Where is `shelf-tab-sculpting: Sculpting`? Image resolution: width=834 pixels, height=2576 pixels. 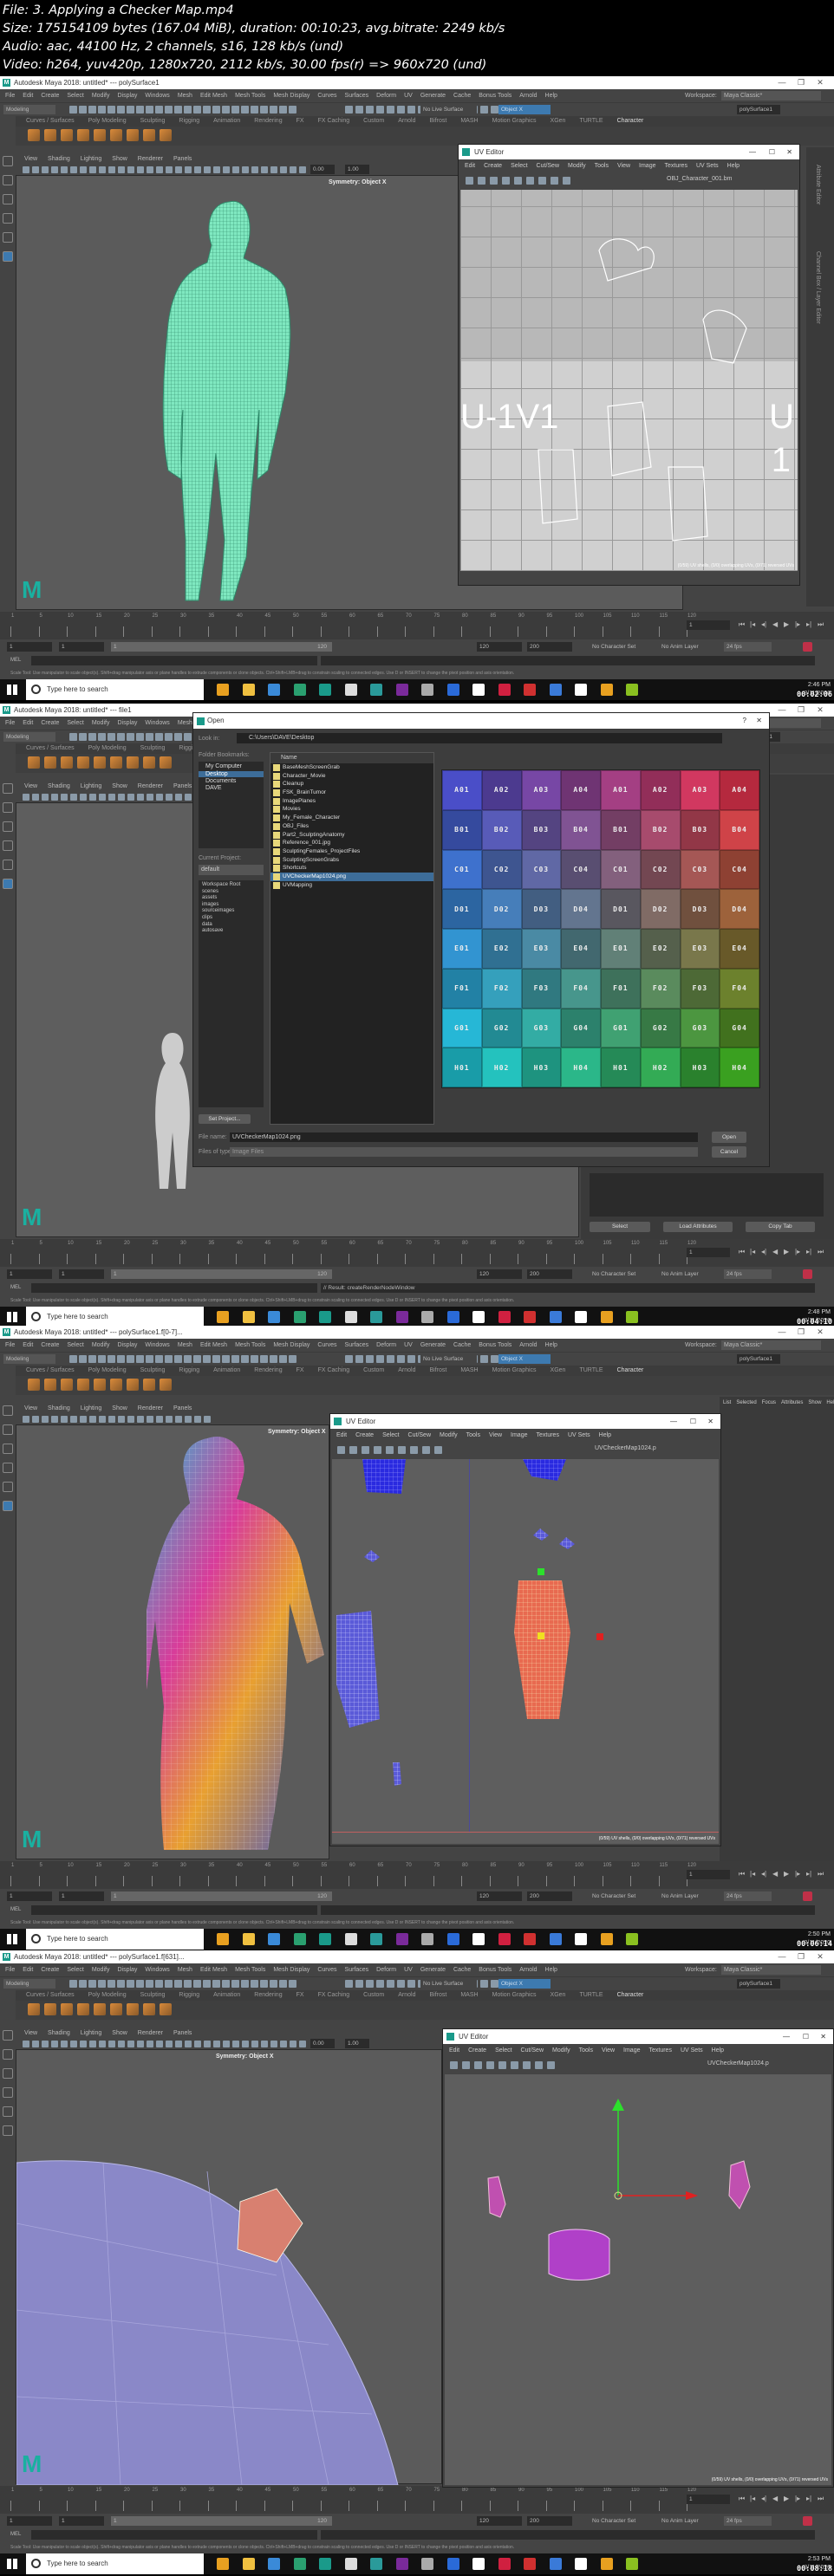 shelf-tab-sculpting: Sculpting is located at coordinates (153, 749).